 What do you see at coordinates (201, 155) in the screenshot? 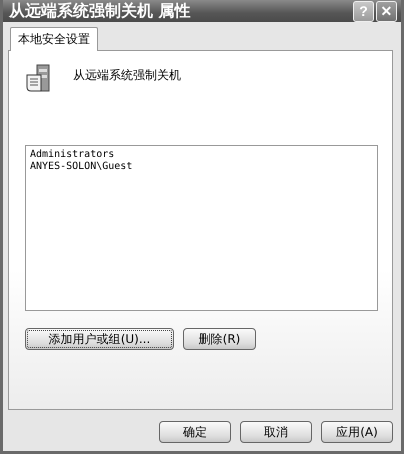
I see `member-item: Administrators` at bounding box center [201, 155].